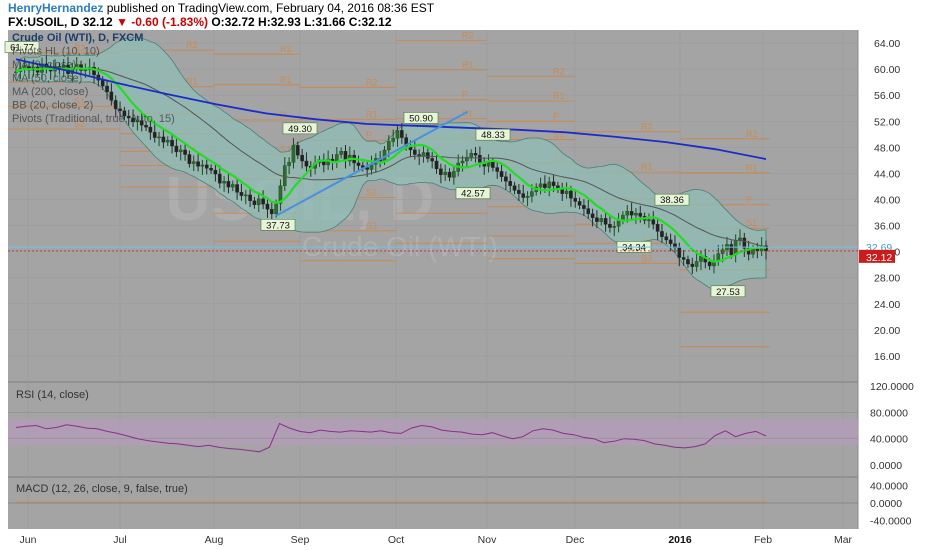  I want to click on last-price: 32.12, so click(97, 22).